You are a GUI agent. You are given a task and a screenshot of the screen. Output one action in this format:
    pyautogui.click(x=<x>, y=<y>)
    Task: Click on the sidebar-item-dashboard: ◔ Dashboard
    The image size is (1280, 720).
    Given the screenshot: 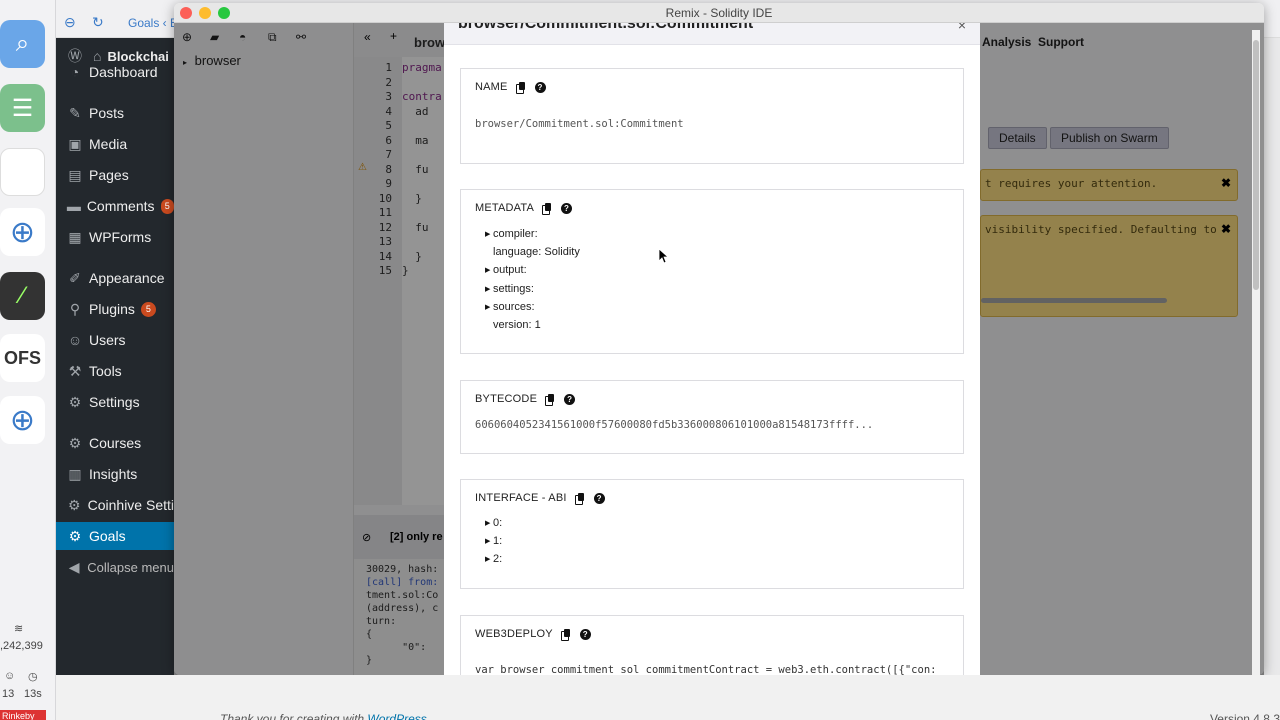 What is the action you would take?
    pyautogui.click(x=115, y=72)
    